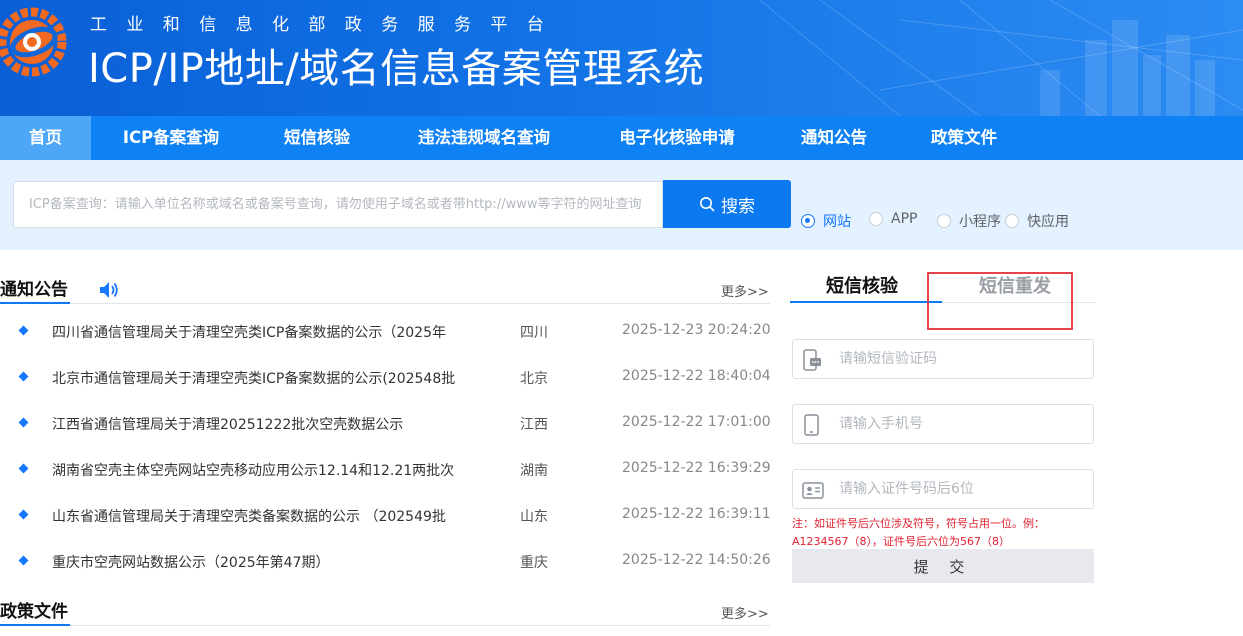 The height and width of the screenshot is (636, 1243). What do you see at coordinates (249, 332) in the screenshot?
I see `notice-title: 四川省通信管理局关于清理空壳类ICP备案数据的公示（2025年` at bounding box center [249, 332].